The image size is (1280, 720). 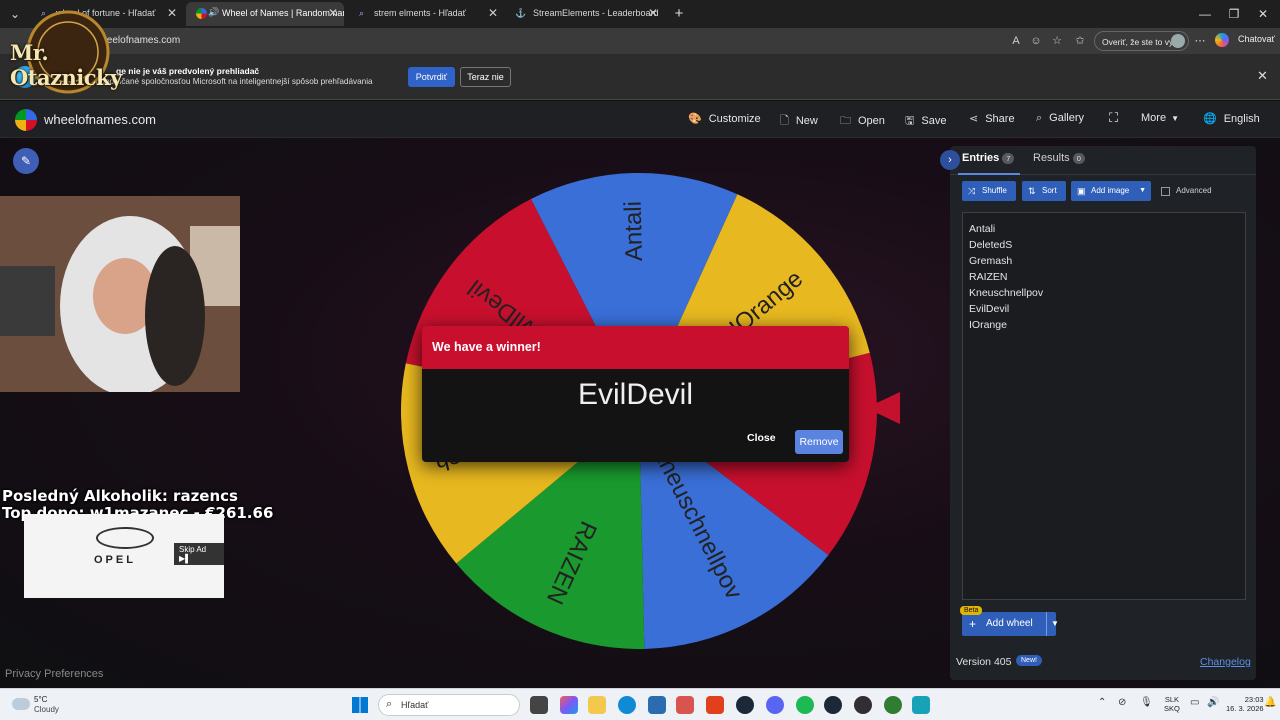 What do you see at coordinates (1080, 41) in the screenshot?
I see `favorites-list-icon: ✩` at bounding box center [1080, 41].